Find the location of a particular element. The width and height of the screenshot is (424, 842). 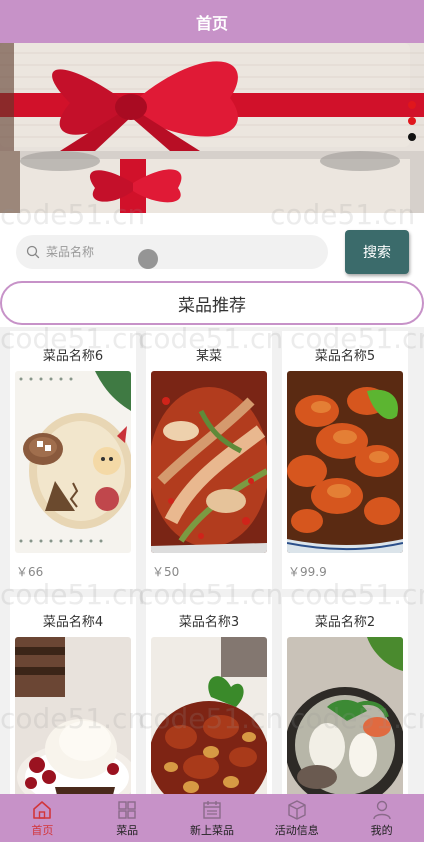

touch-cursor is located at coordinates (148, 259).